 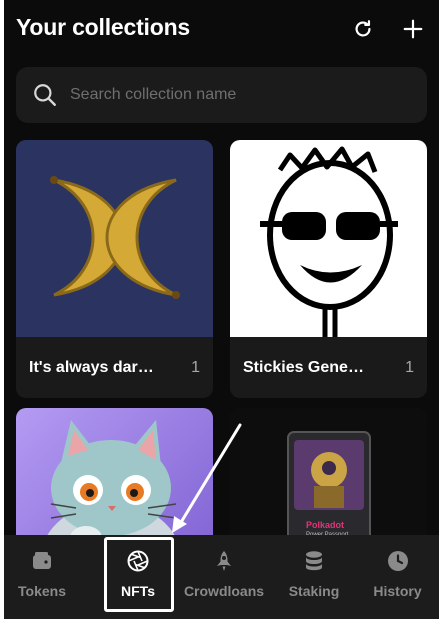 I want to click on nav-label: Crowdloans, so click(x=224, y=591).